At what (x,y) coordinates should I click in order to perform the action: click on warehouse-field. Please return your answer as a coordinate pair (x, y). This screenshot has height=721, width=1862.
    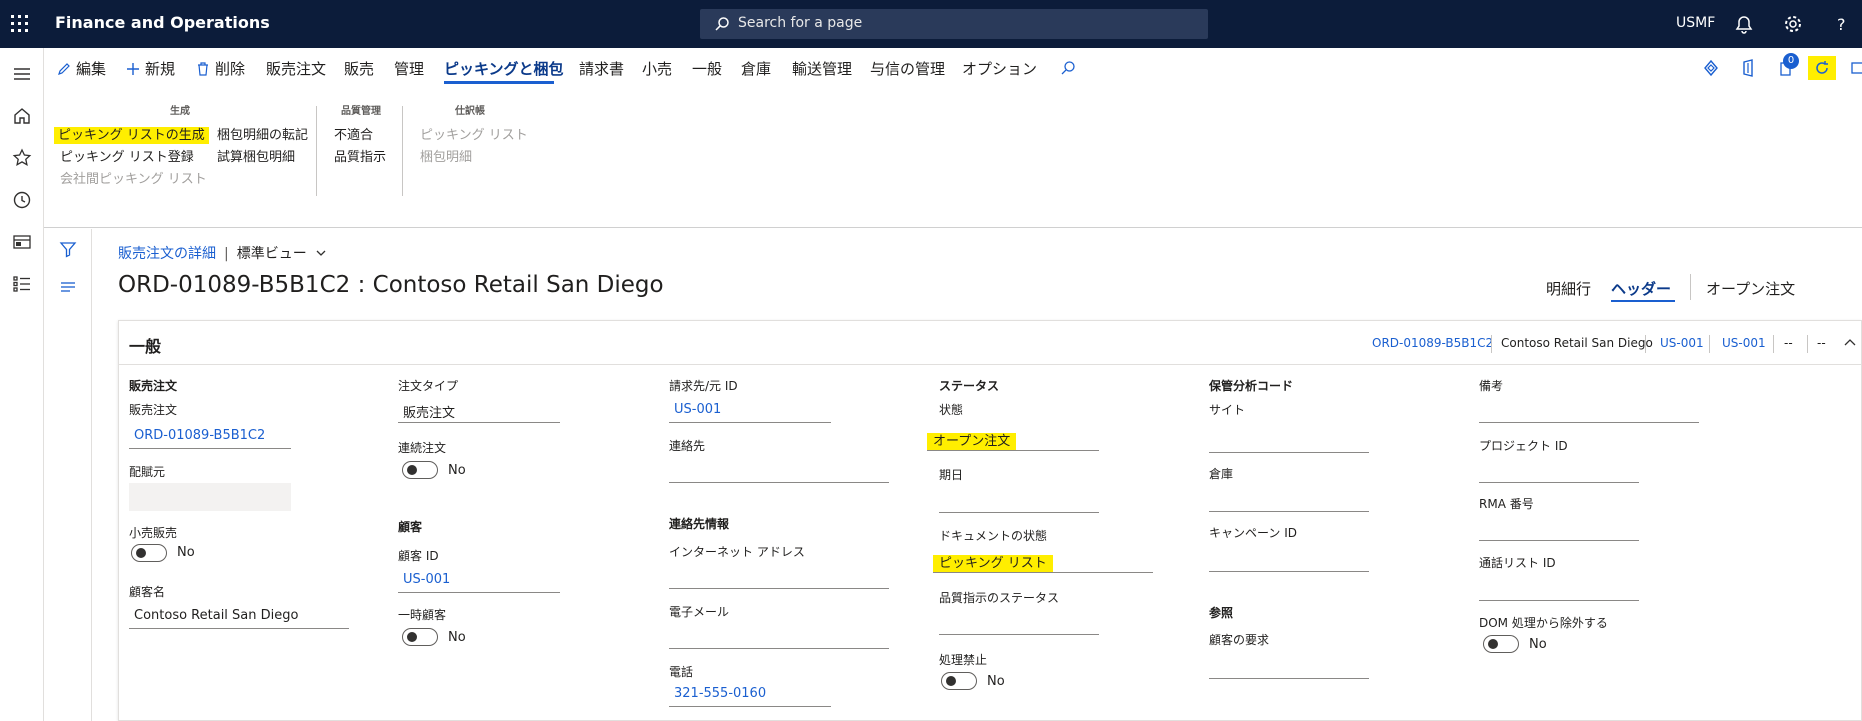
    Looking at the image, I should click on (1289, 500).